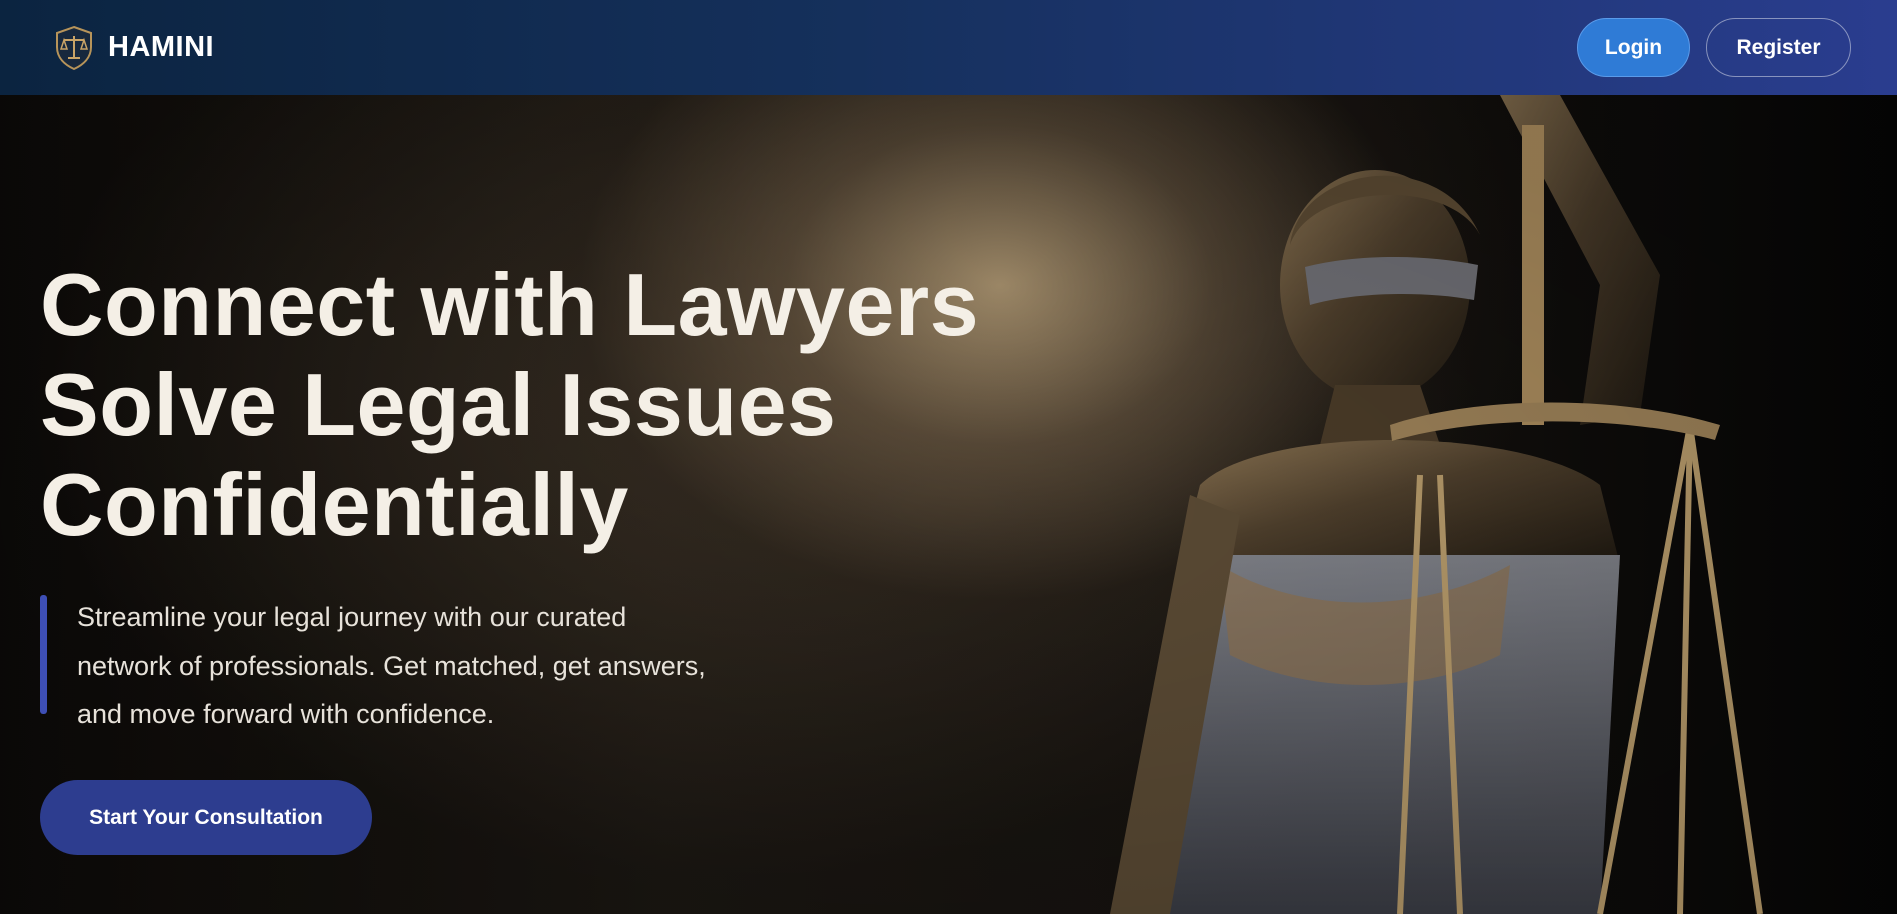  I want to click on auth-actions: Login Register, so click(1714, 47).